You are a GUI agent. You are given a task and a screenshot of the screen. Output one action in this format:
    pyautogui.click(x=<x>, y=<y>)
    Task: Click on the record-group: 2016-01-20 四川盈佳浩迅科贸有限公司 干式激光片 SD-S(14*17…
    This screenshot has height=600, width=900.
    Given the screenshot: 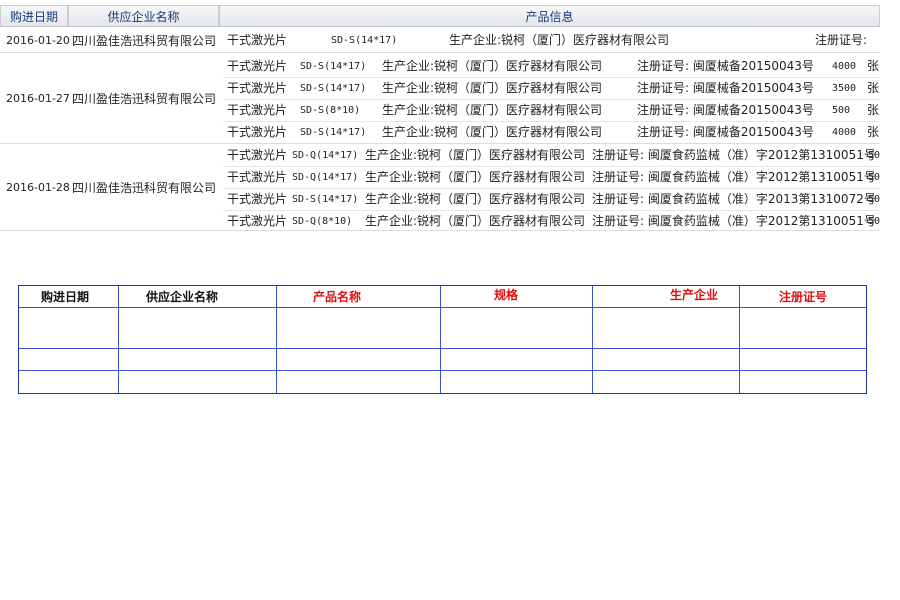 What is the action you would take?
    pyautogui.click(x=440, y=41)
    